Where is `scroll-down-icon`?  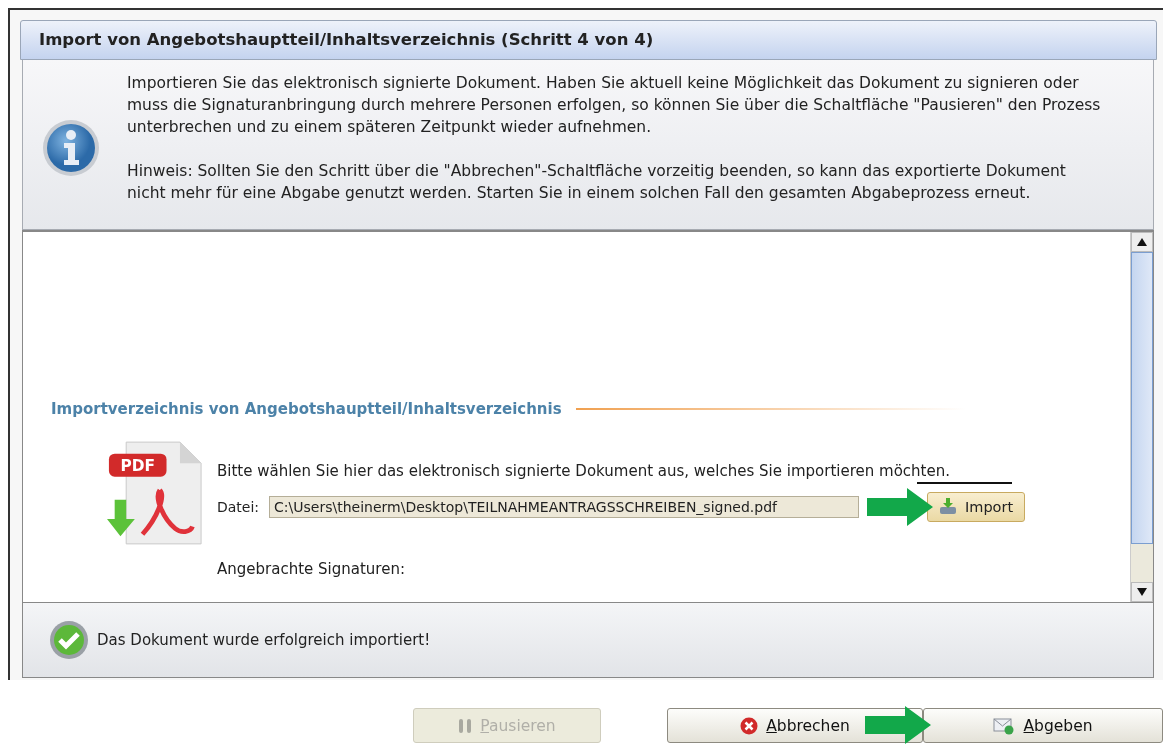 scroll-down-icon is located at coordinates (1142, 592).